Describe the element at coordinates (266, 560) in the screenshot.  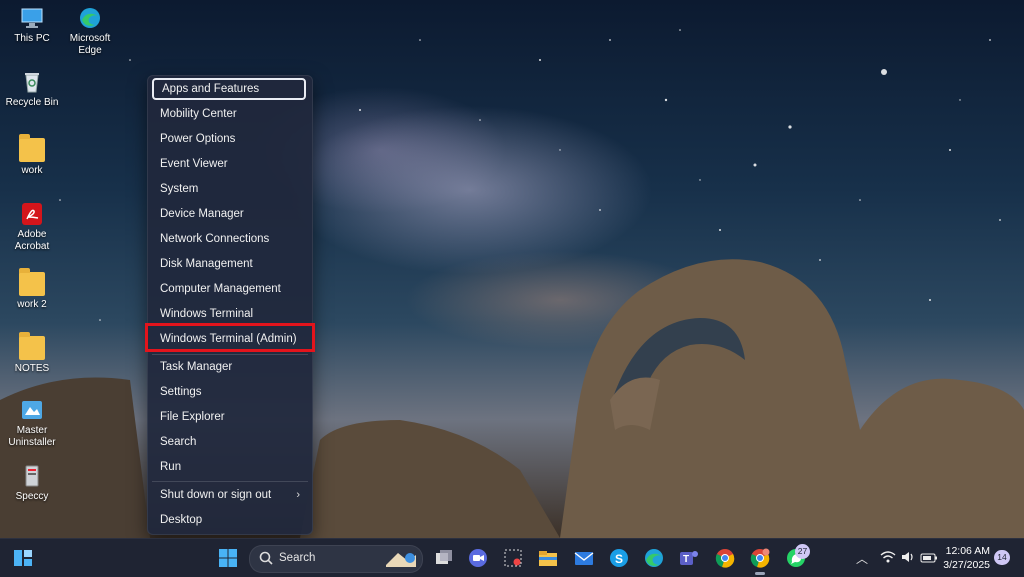
I see `search-icon` at that location.